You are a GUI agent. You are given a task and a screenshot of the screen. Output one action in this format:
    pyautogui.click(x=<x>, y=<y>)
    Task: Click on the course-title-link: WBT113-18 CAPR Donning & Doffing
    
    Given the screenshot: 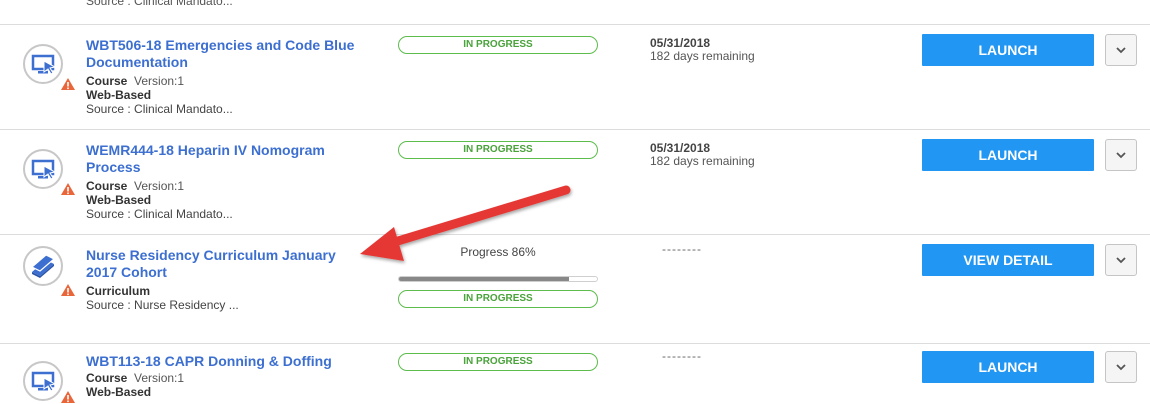 What is the action you would take?
    pyautogui.click(x=222, y=361)
    